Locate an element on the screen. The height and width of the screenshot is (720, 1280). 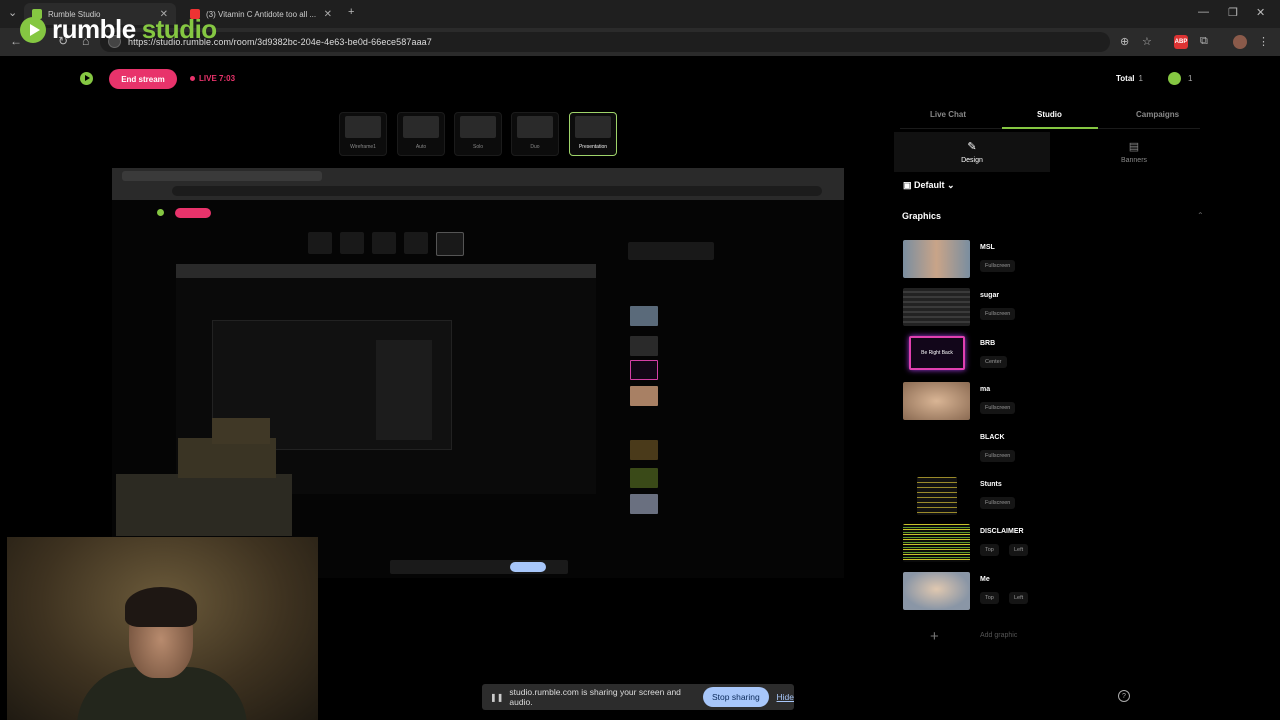
layout-presentation-button: Presentation is located at coordinates (593, 134).